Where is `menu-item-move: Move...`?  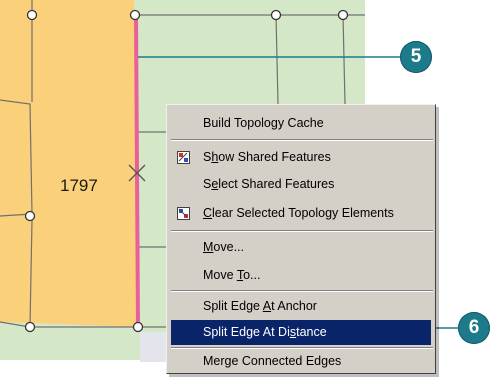 menu-item-move: Move... is located at coordinates (301, 247).